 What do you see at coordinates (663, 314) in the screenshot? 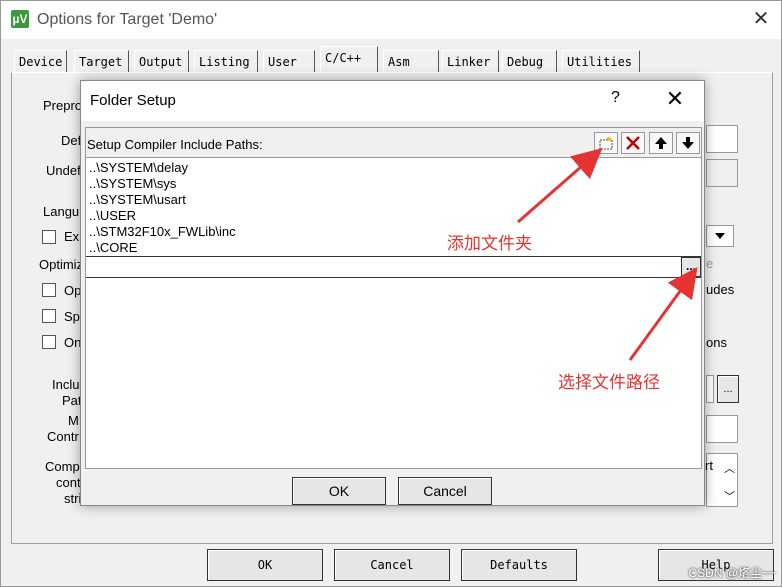
I see `arrow-to-browse` at bounding box center [663, 314].